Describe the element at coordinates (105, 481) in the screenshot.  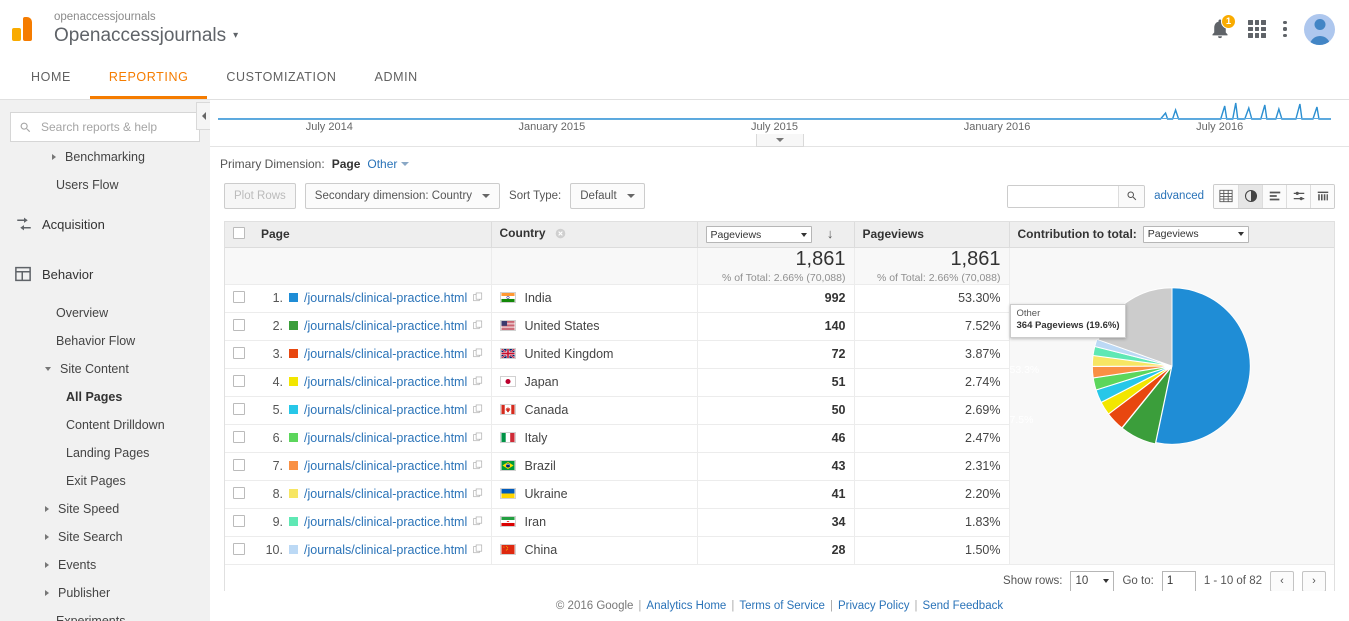
I see `sidebar-item-exit-pages: Exit Pages` at that location.